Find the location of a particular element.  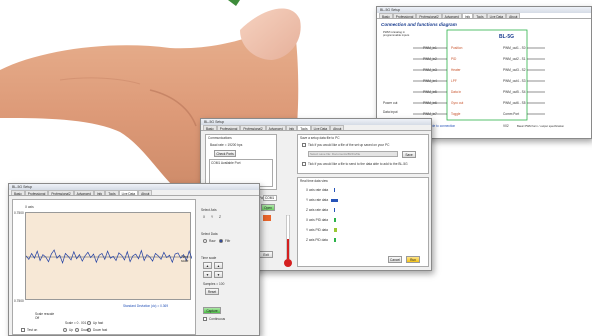

live-row-label: X axis rate data is located at coordinates (317, 190).